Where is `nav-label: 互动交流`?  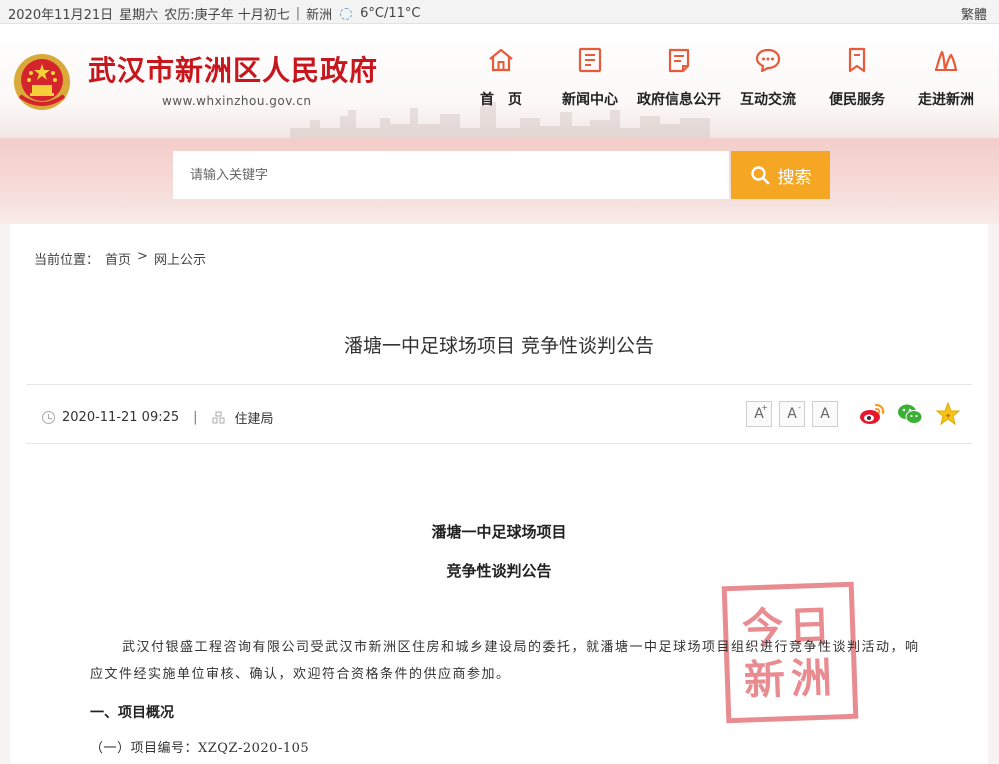 nav-label: 互动交流 is located at coordinates (768, 100).